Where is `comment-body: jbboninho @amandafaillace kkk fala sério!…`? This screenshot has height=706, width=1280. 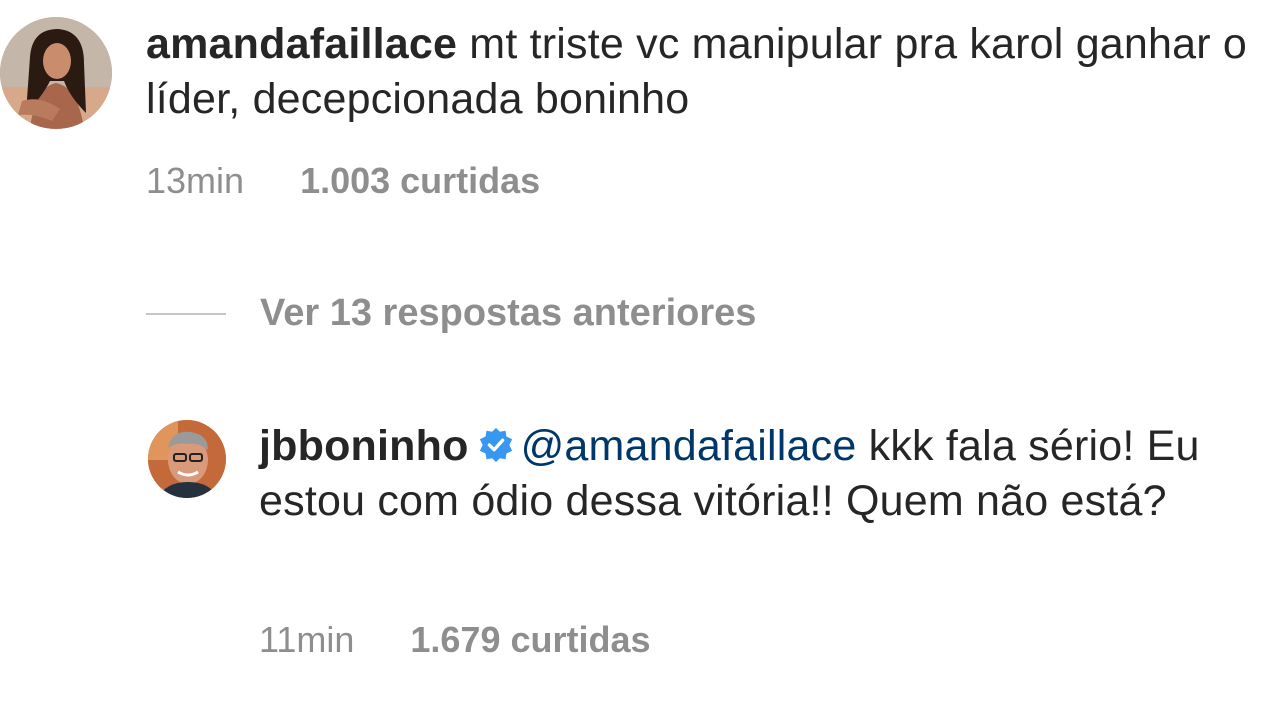 comment-body: jbboninho @amandafaillace kkk fala sério!… is located at coordinates (759, 474).